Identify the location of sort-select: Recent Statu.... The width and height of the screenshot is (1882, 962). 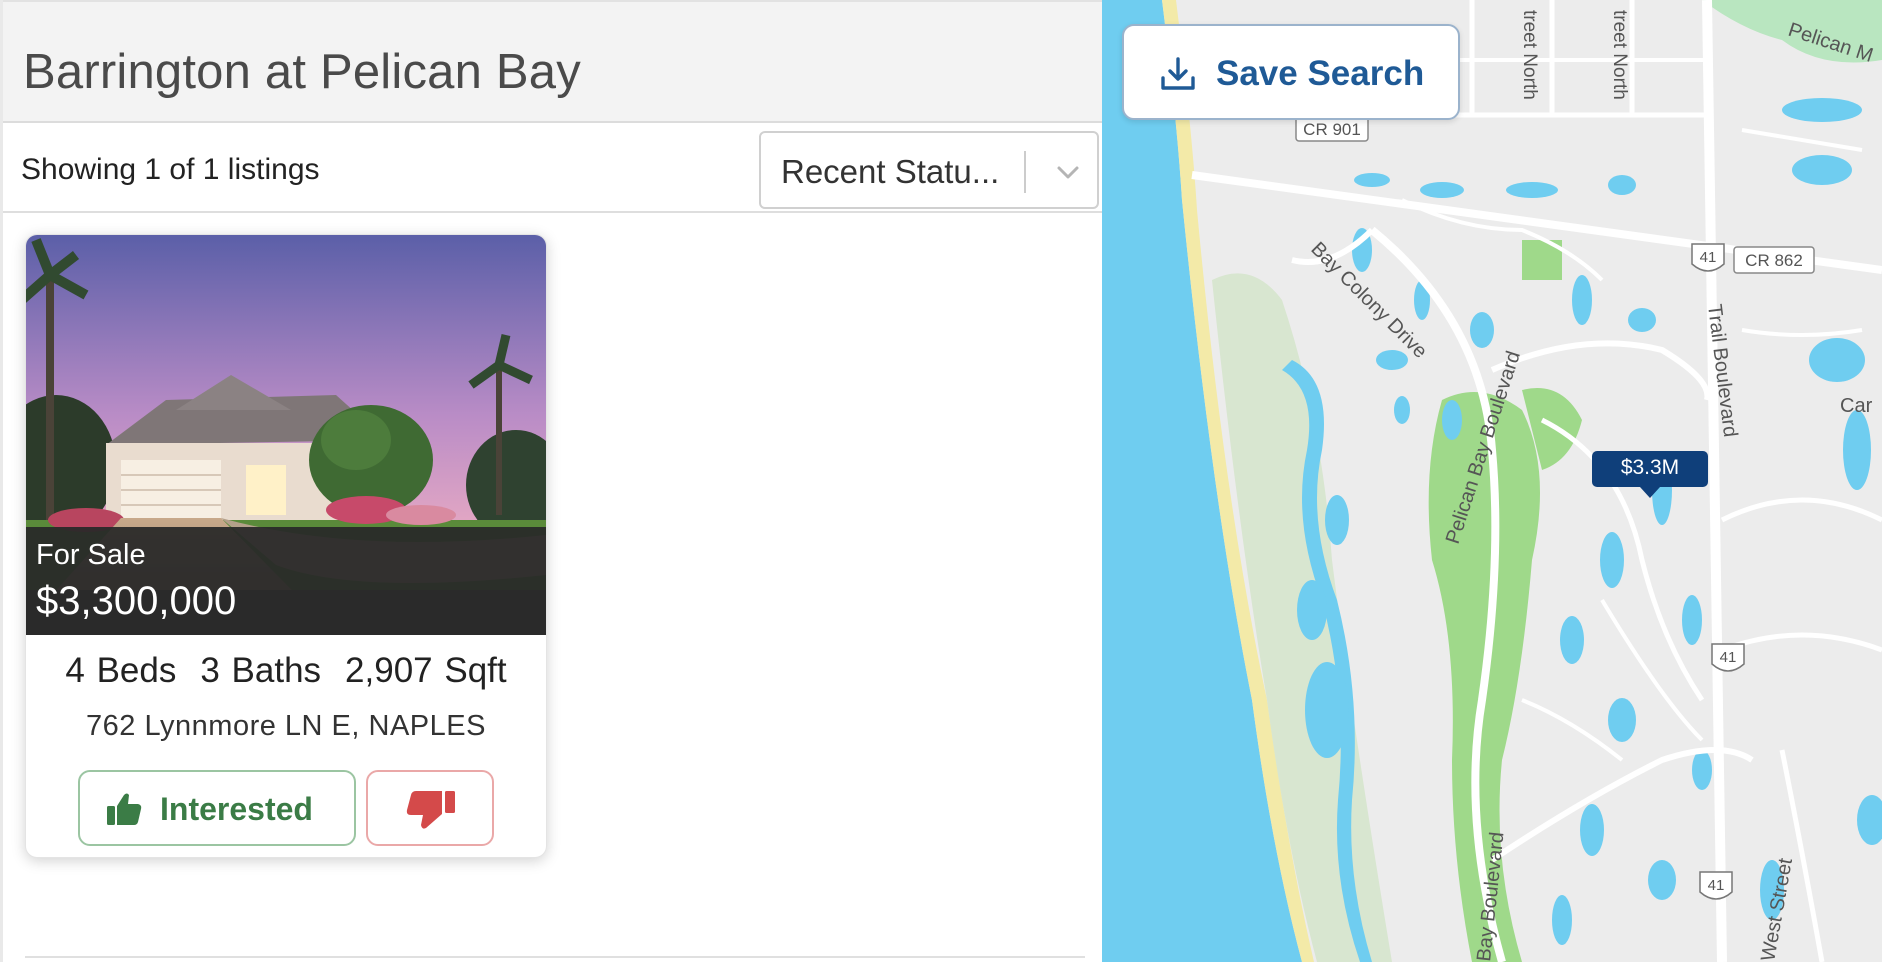
(929, 170).